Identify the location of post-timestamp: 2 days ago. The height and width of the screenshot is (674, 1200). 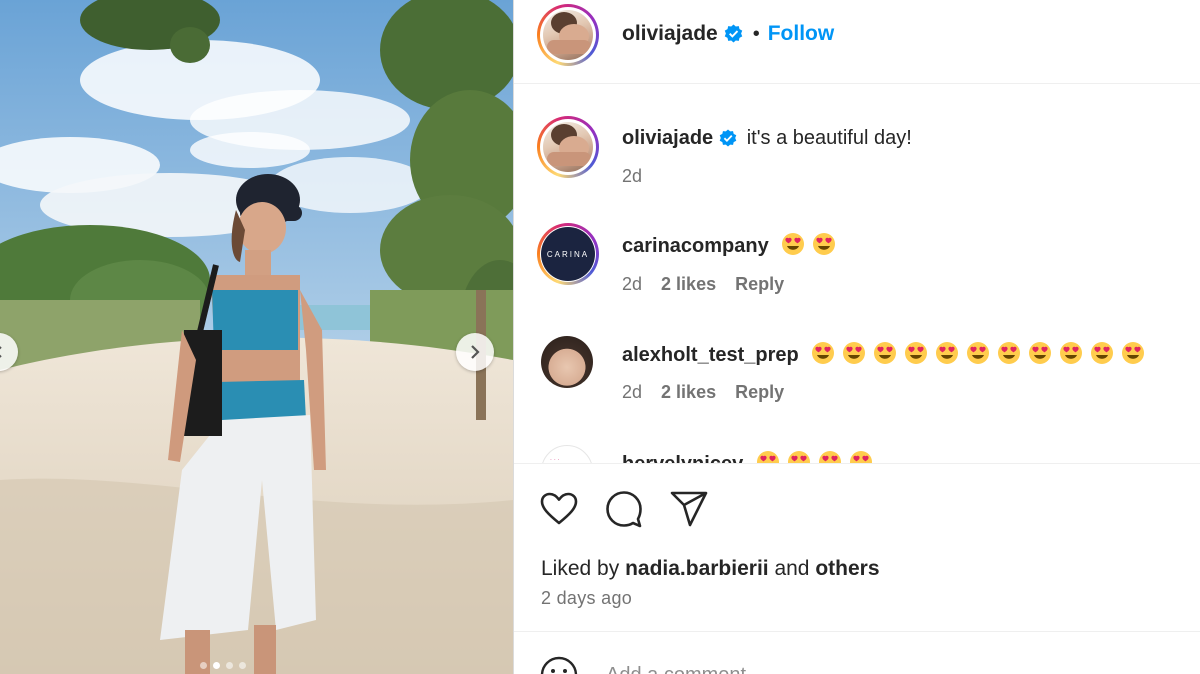
(586, 598).